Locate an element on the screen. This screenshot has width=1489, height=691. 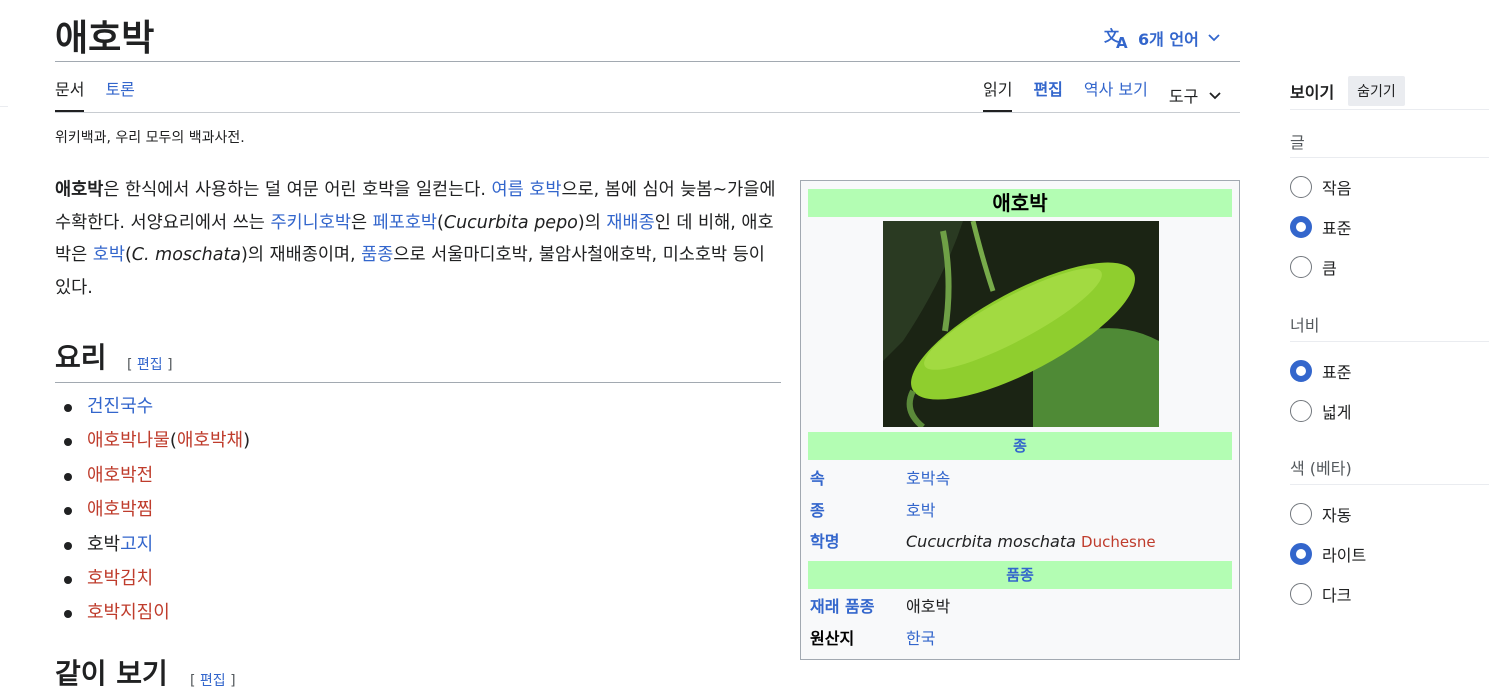
radio-text-large: 큼 is located at coordinates (1313, 267).